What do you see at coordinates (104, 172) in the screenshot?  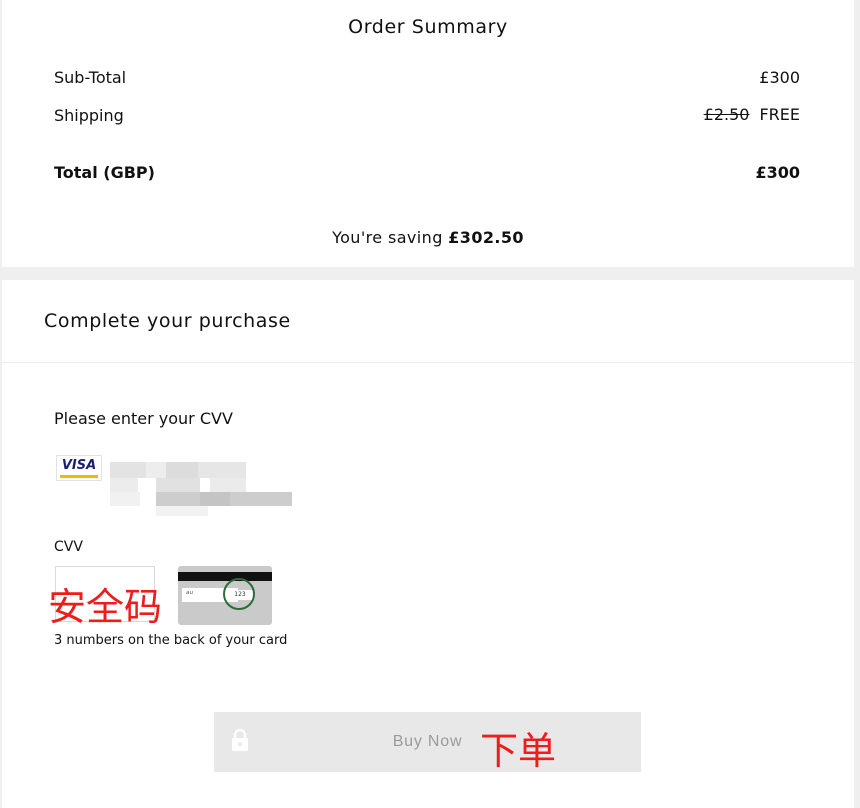 I see `total-label: Total (GBP)` at bounding box center [104, 172].